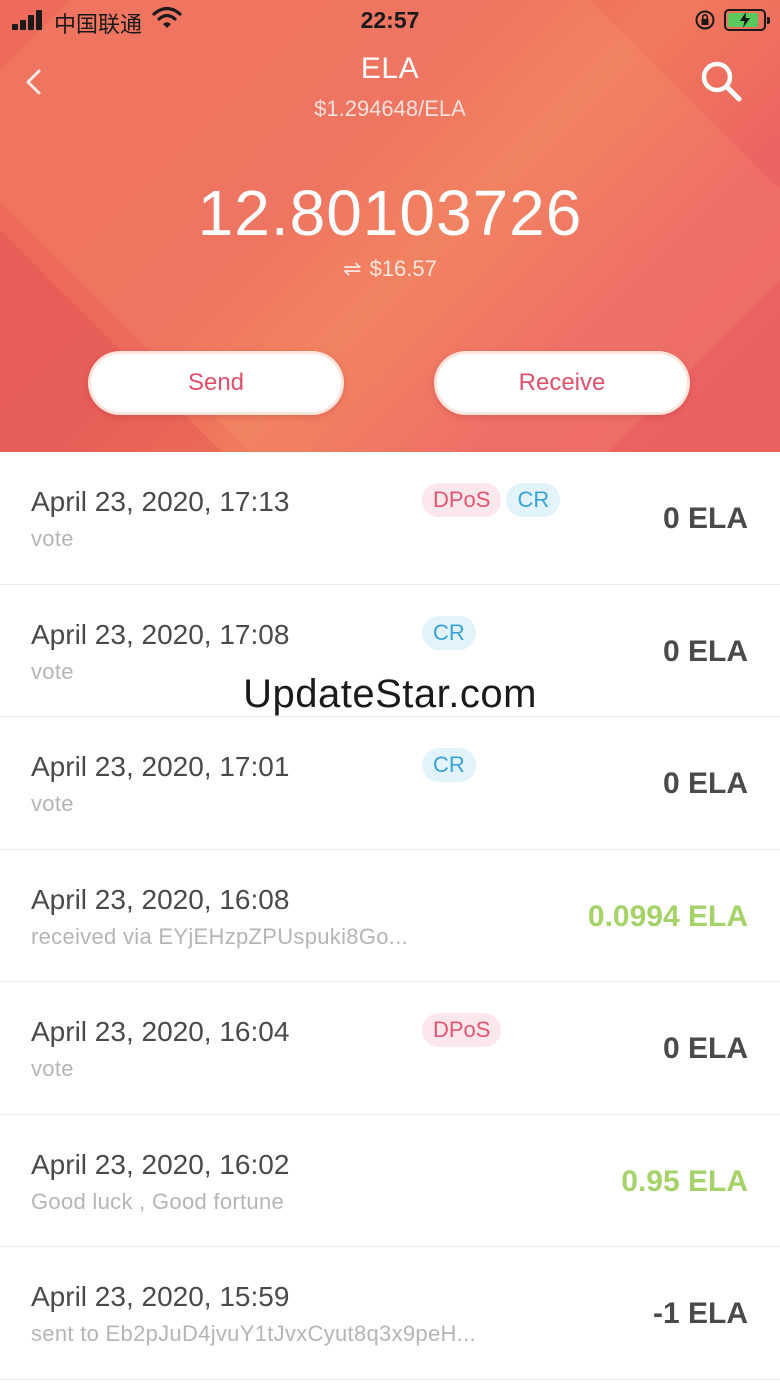 The width and height of the screenshot is (780, 1387). What do you see at coordinates (700, 1313) in the screenshot?
I see `transaction-amount: -1 ELA` at bounding box center [700, 1313].